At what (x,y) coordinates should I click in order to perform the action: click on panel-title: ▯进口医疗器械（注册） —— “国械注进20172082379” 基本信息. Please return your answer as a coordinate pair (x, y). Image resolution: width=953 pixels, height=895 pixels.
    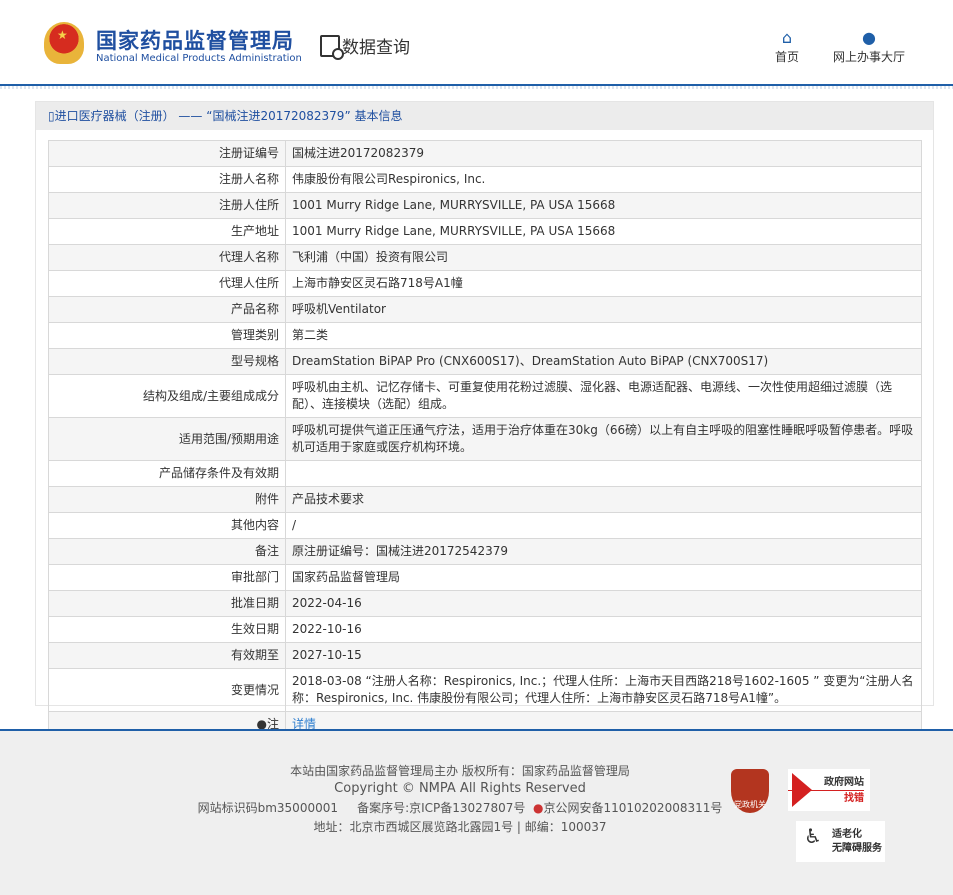
    Looking at the image, I should click on (484, 116).